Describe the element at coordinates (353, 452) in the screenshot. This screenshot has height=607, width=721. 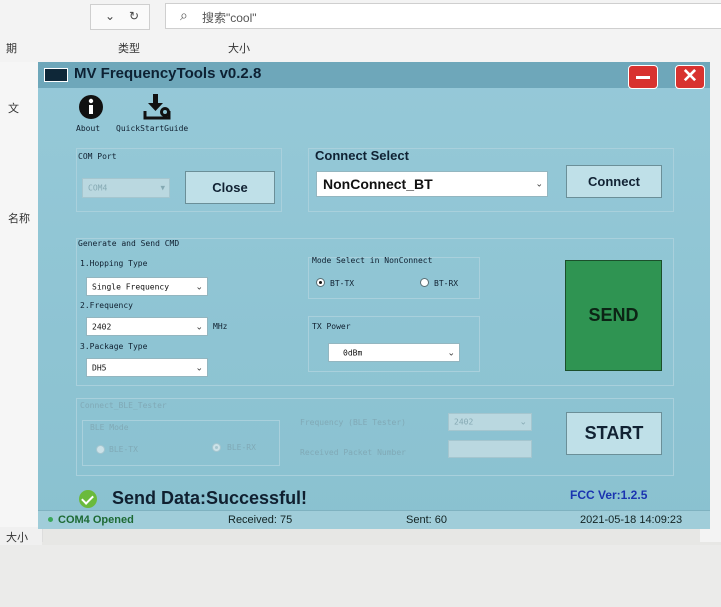
I see `received-packet-label: Received Packet Number` at that location.